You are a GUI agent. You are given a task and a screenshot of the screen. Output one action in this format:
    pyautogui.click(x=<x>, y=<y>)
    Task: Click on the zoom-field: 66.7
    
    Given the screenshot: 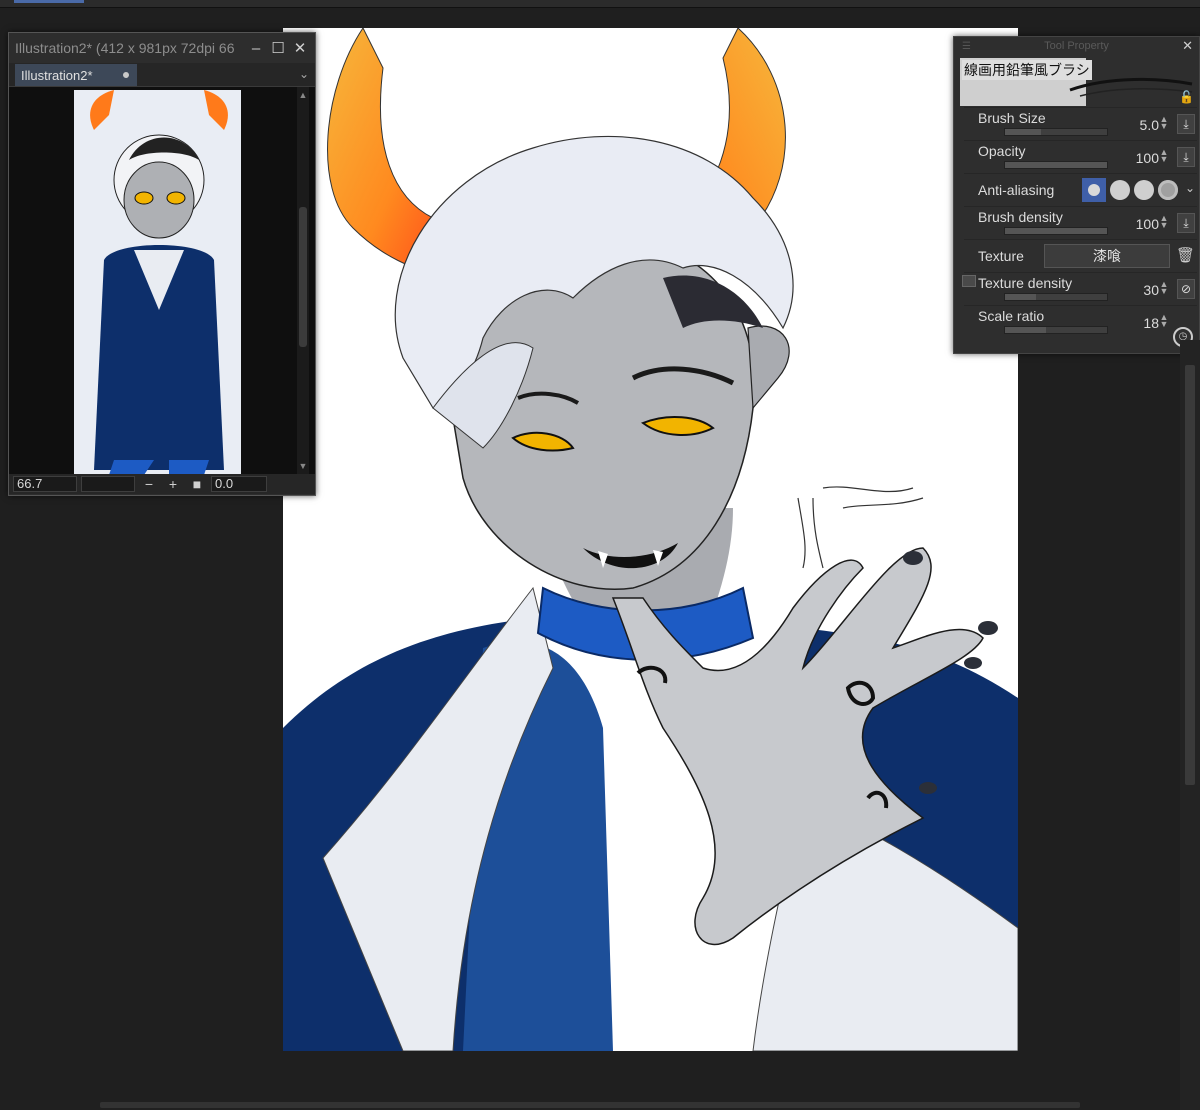 What is the action you would take?
    pyautogui.click(x=45, y=484)
    